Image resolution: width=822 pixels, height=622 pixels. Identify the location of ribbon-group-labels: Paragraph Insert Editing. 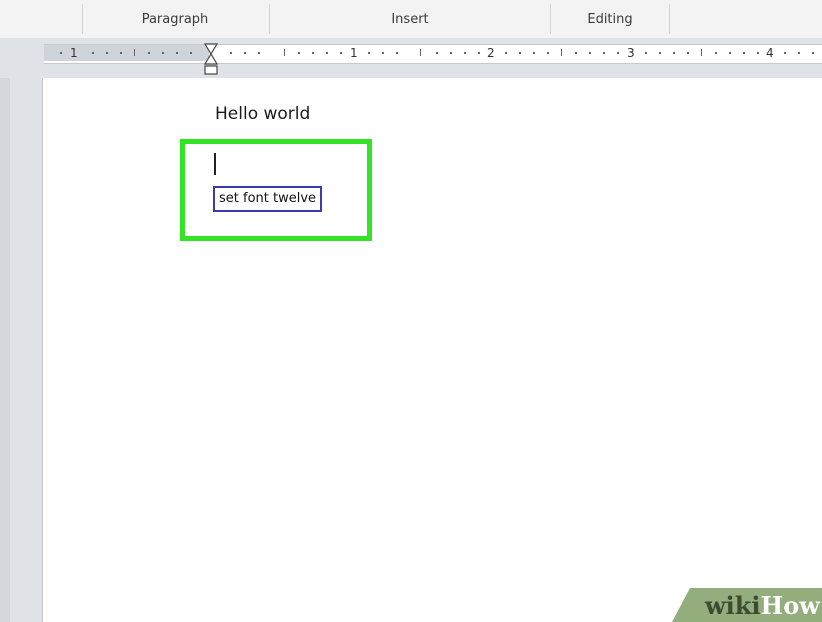
(411, 19).